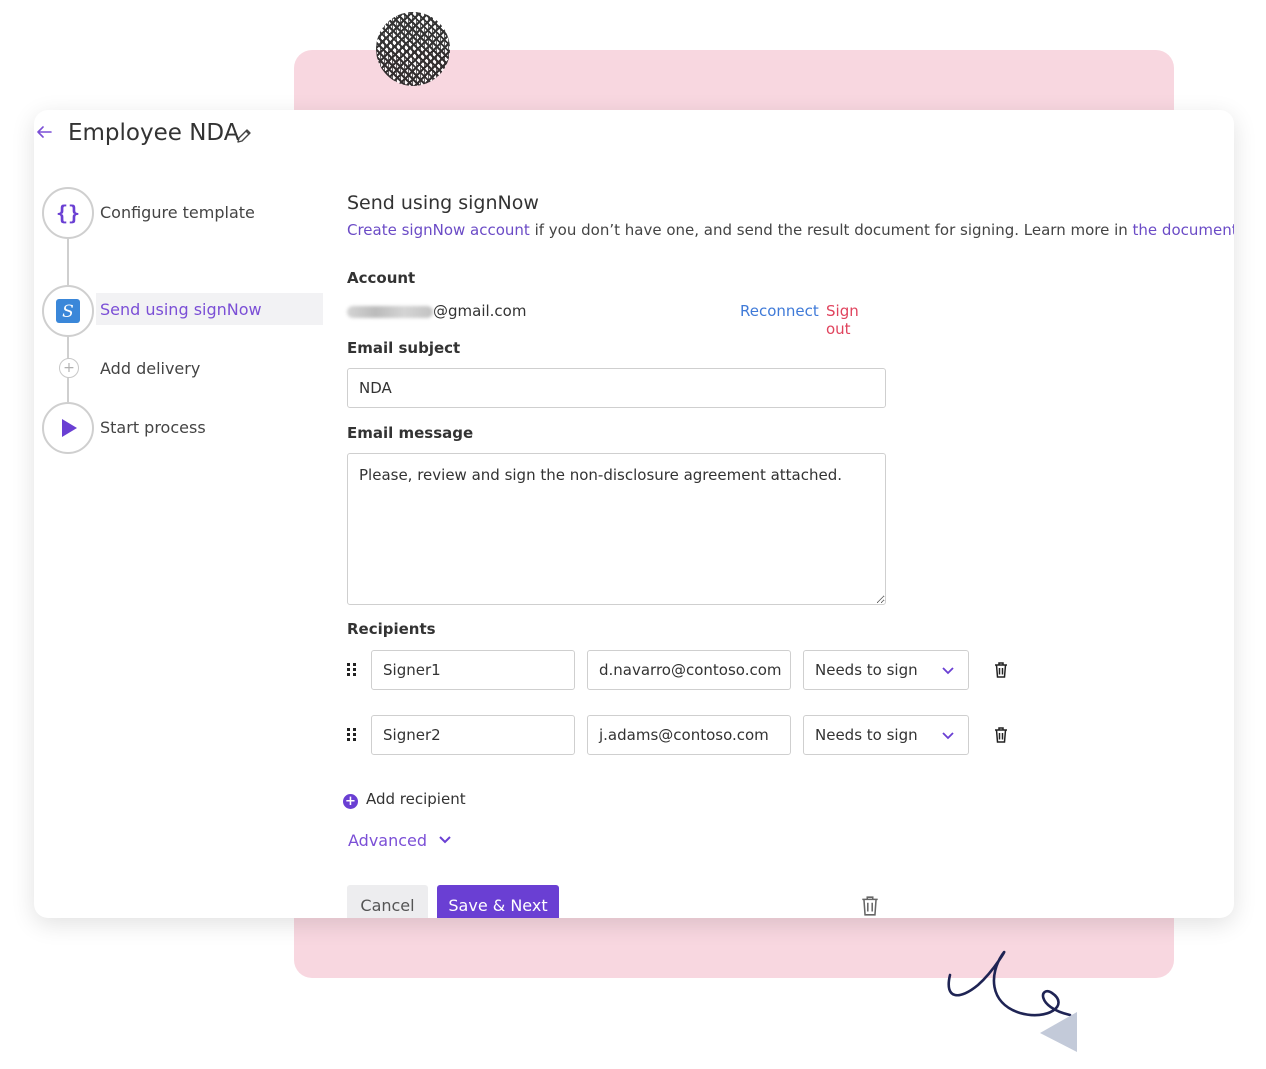 This screenshot has width=1266, height=1069. I want to click on sign-out-link: Sign out, so click(856, 320).